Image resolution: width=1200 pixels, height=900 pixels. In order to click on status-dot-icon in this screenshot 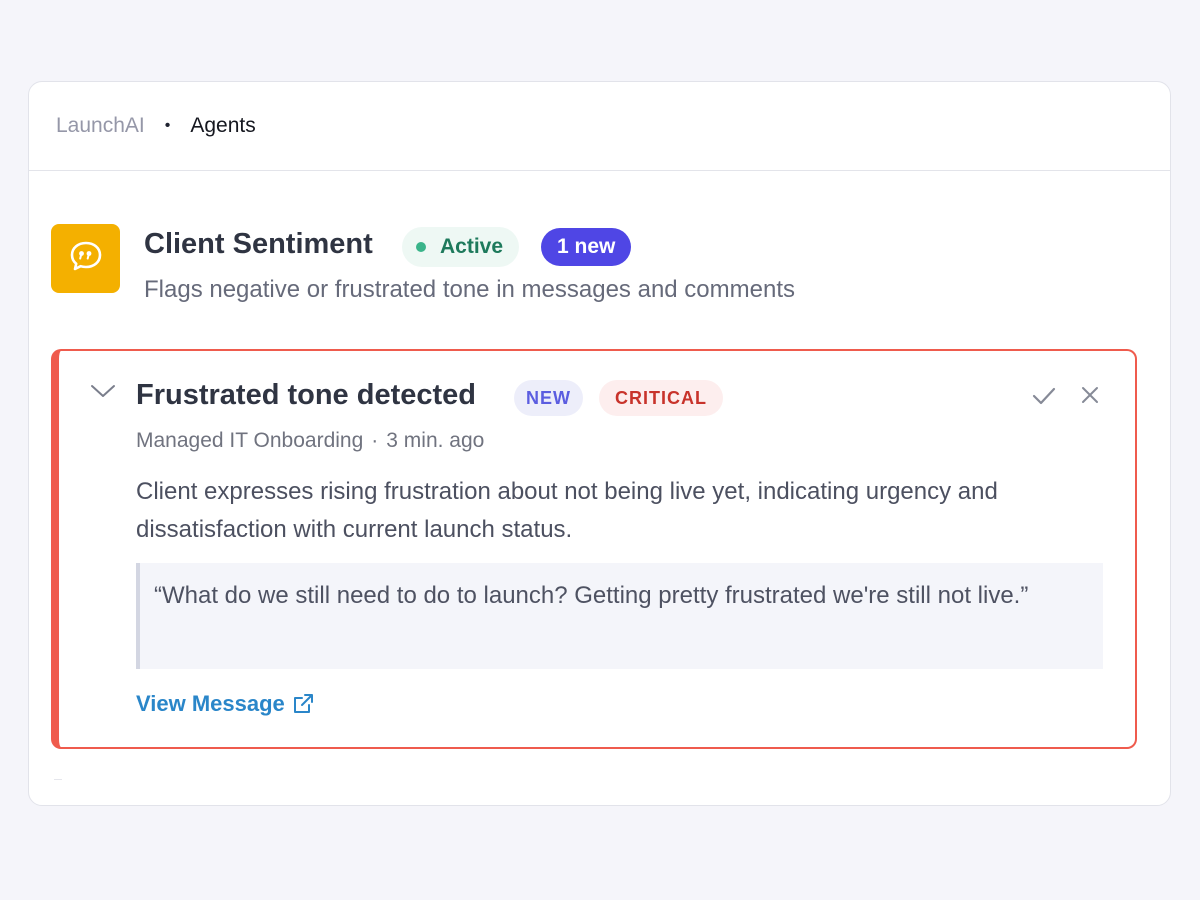, I will do `click(421, 247)`.